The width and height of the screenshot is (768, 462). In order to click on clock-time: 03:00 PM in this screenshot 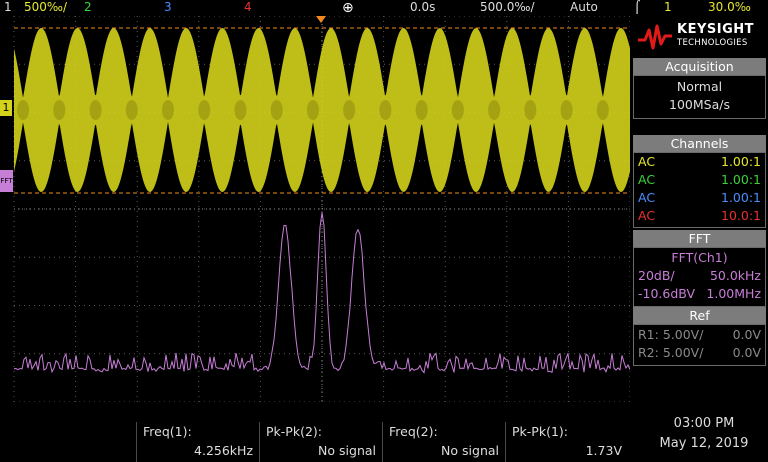, I will do `click(704, 423)`.